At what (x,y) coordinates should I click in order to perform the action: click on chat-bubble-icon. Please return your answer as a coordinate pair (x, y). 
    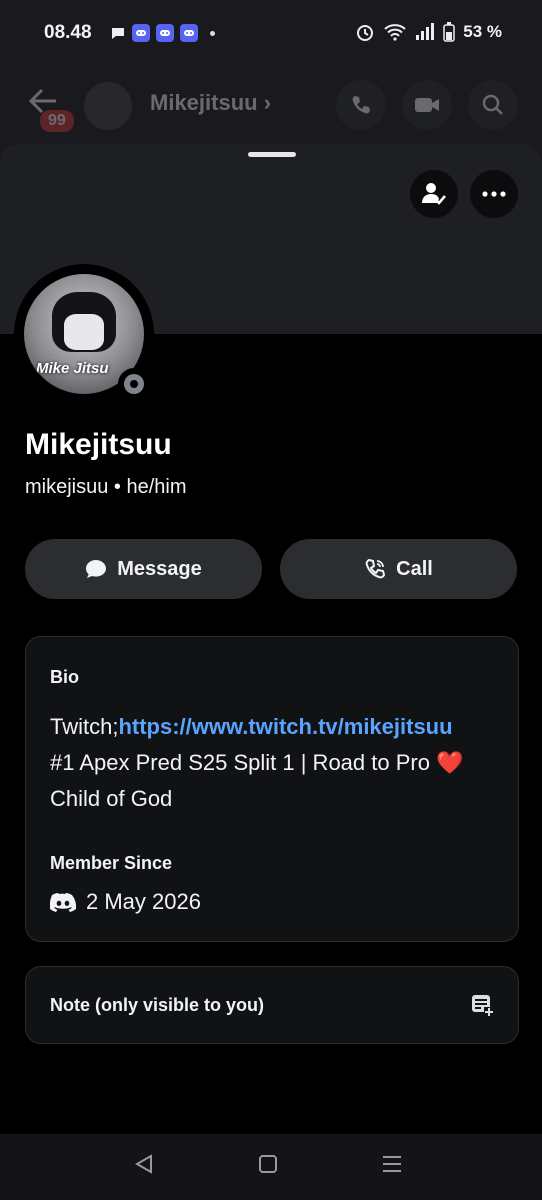
    Looking at the image, I should click on (118, 33).